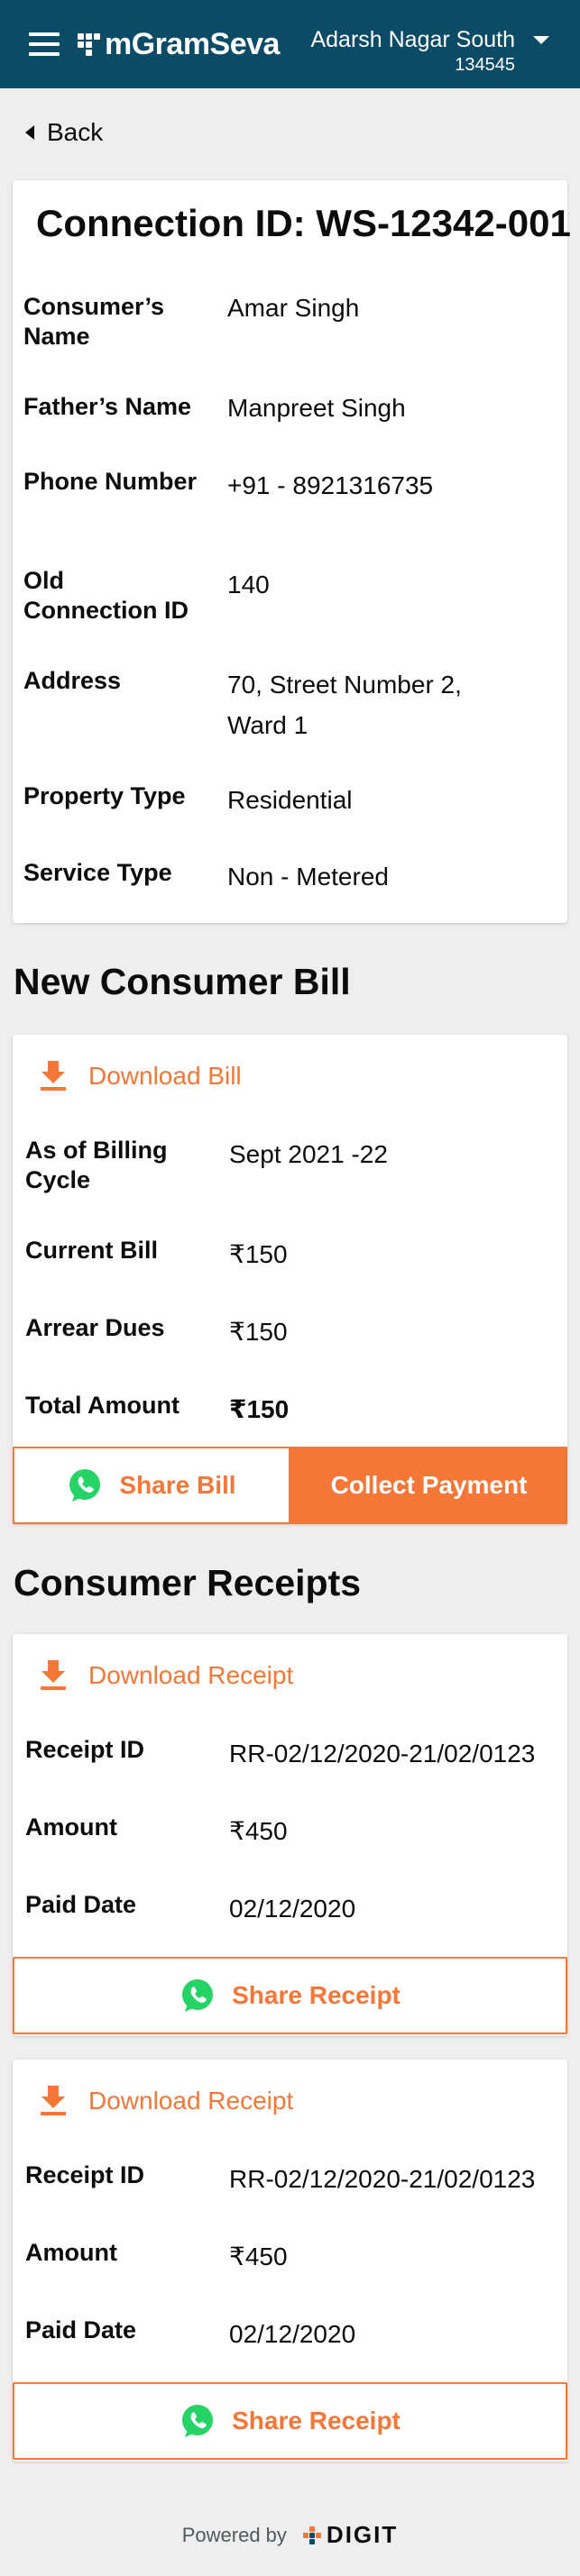  Describe the element at coordinates (413, 39) in the screenshot. I see `location-name: Adarsh Nagar South` at that location.